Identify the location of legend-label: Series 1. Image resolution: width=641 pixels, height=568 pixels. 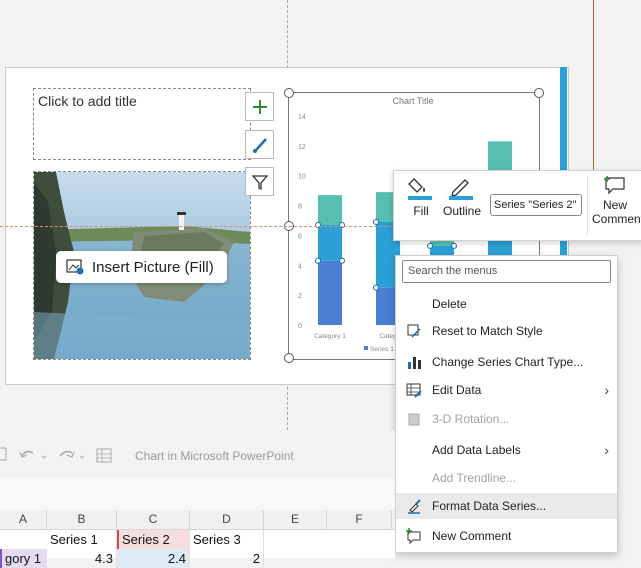
(382, 349).